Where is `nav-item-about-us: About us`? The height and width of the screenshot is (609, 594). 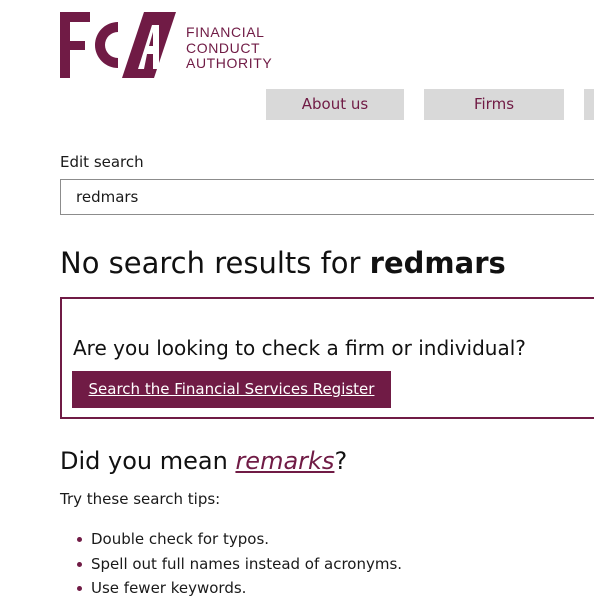
nav-item-about-us: About us is located at coordinates (335, 104).